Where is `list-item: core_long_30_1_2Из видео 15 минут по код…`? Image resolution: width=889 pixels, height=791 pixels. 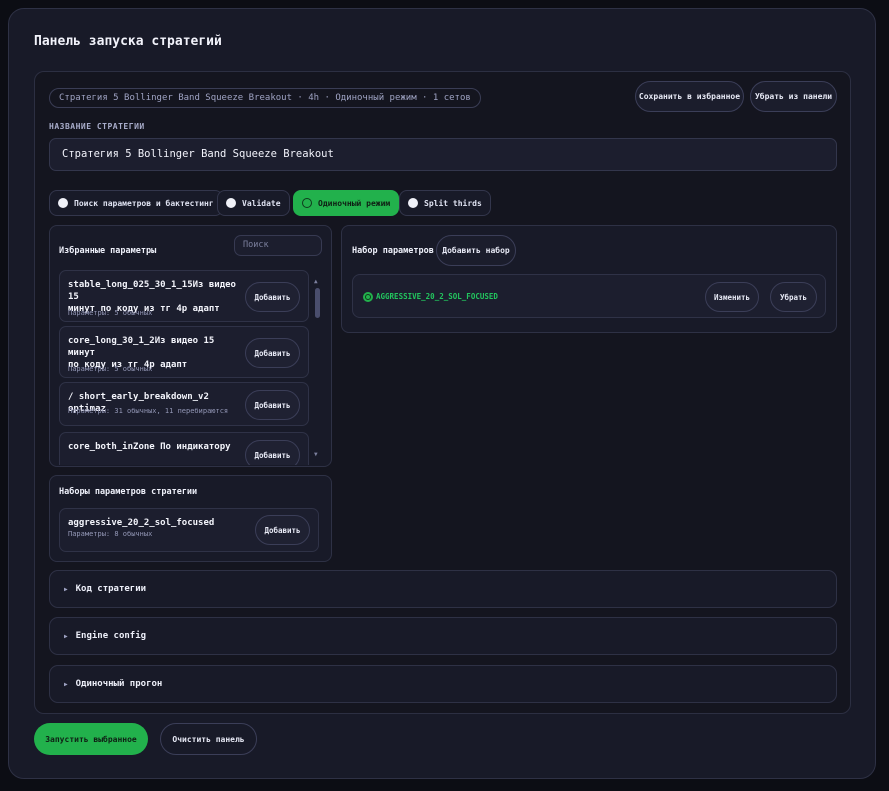 list-item: core_long_30_1_2Из видео 15 минут по код… is located at coordinates (184, 352).